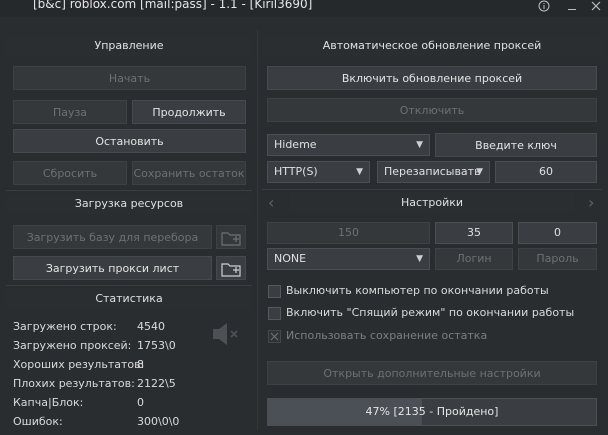 This screenshot has width=608, height=435. What do you see at coordinates (129, 46) in the screenshot?
I see `control-header: Управление` at bounding box center [129, 46].